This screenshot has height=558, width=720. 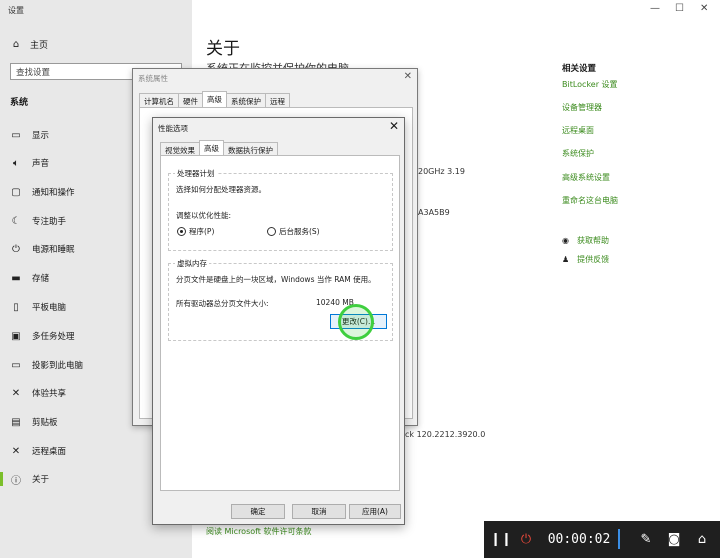 What do you see at coordinates (16, 336) in the screenshot?
I see `multitask-icon: ▣` at bounding box center [16, 336].